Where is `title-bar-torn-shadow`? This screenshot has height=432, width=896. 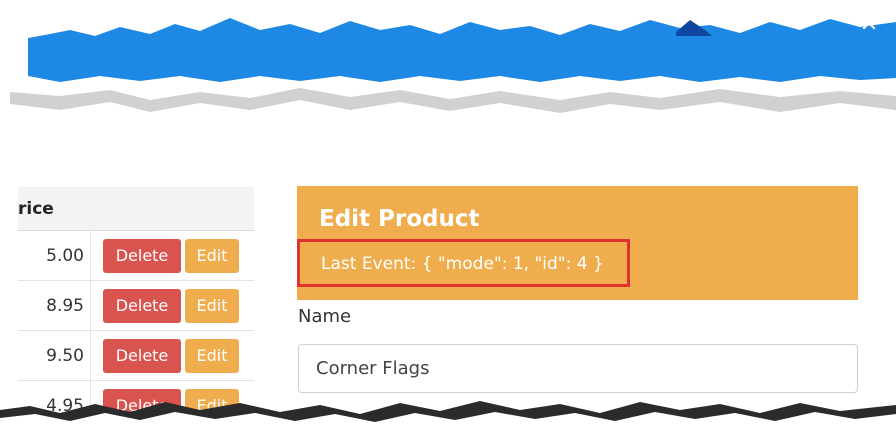
title-bar-torn-shadow is located at coordinates (453, 100).